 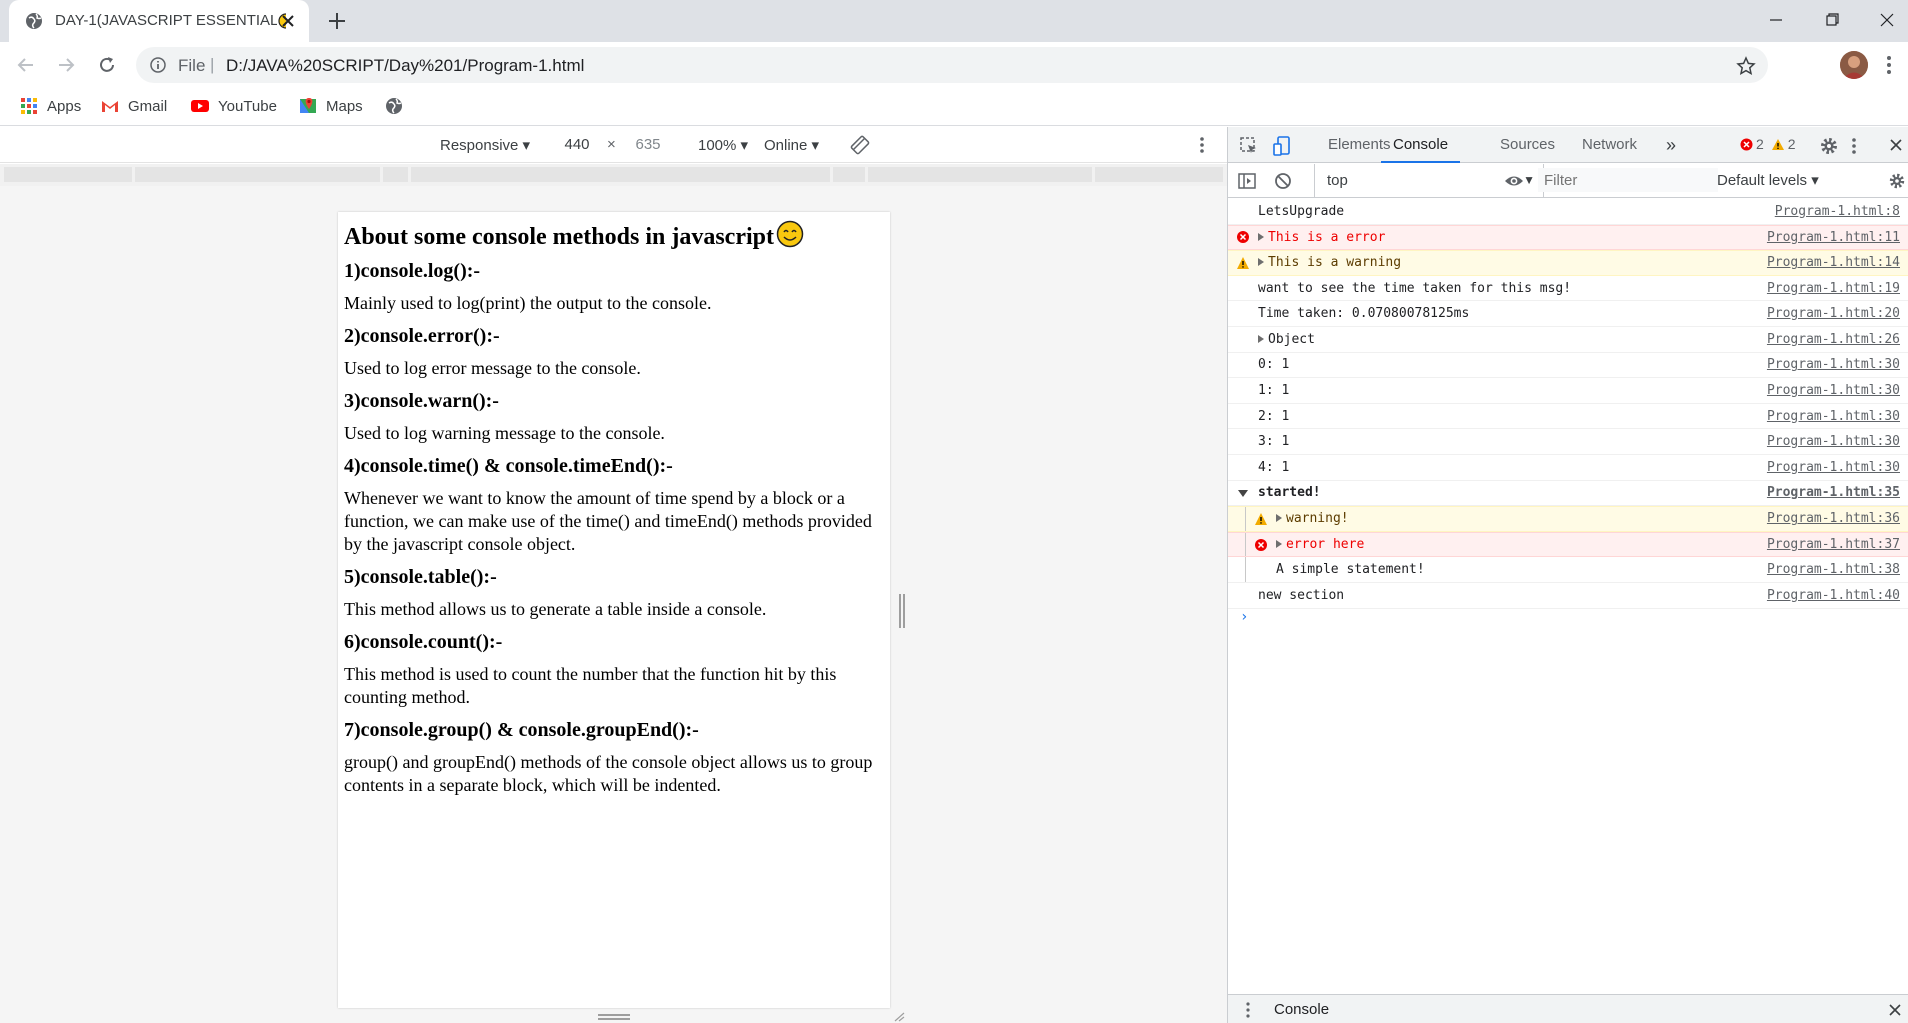 What do you see at coordinates (1568, 621) in the screenshot?
I see `console-prompt-row: ›` at bounding box center [1568, 621].